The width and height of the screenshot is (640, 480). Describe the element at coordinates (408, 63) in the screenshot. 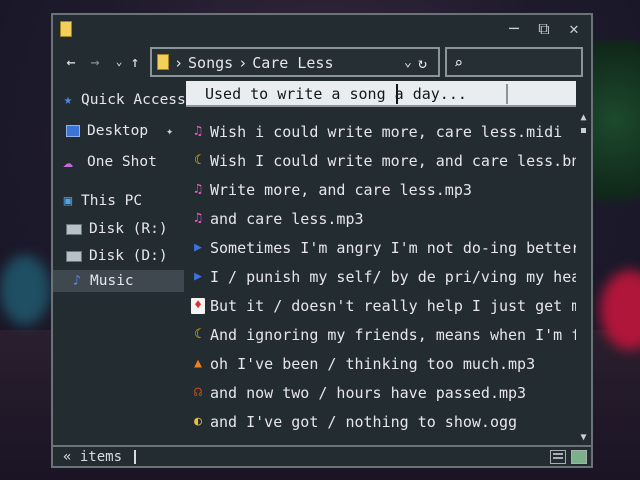

I see `address-history-chevron-icon: ⌄` at that location.